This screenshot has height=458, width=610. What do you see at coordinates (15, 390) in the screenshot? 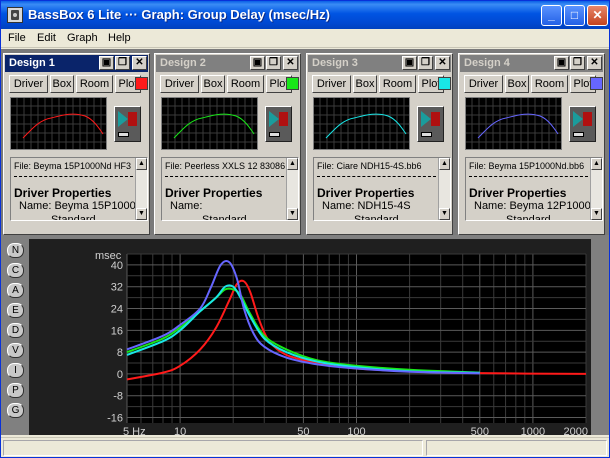
I see `graph-tool-button-p: P` at bounding box center [15, 390].